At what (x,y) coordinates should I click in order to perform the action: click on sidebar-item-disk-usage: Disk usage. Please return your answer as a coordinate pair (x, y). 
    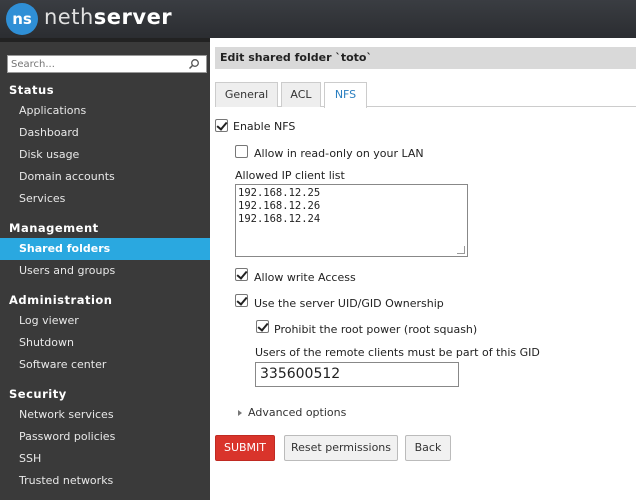
    Looking at the image, I should click on (105, 155).